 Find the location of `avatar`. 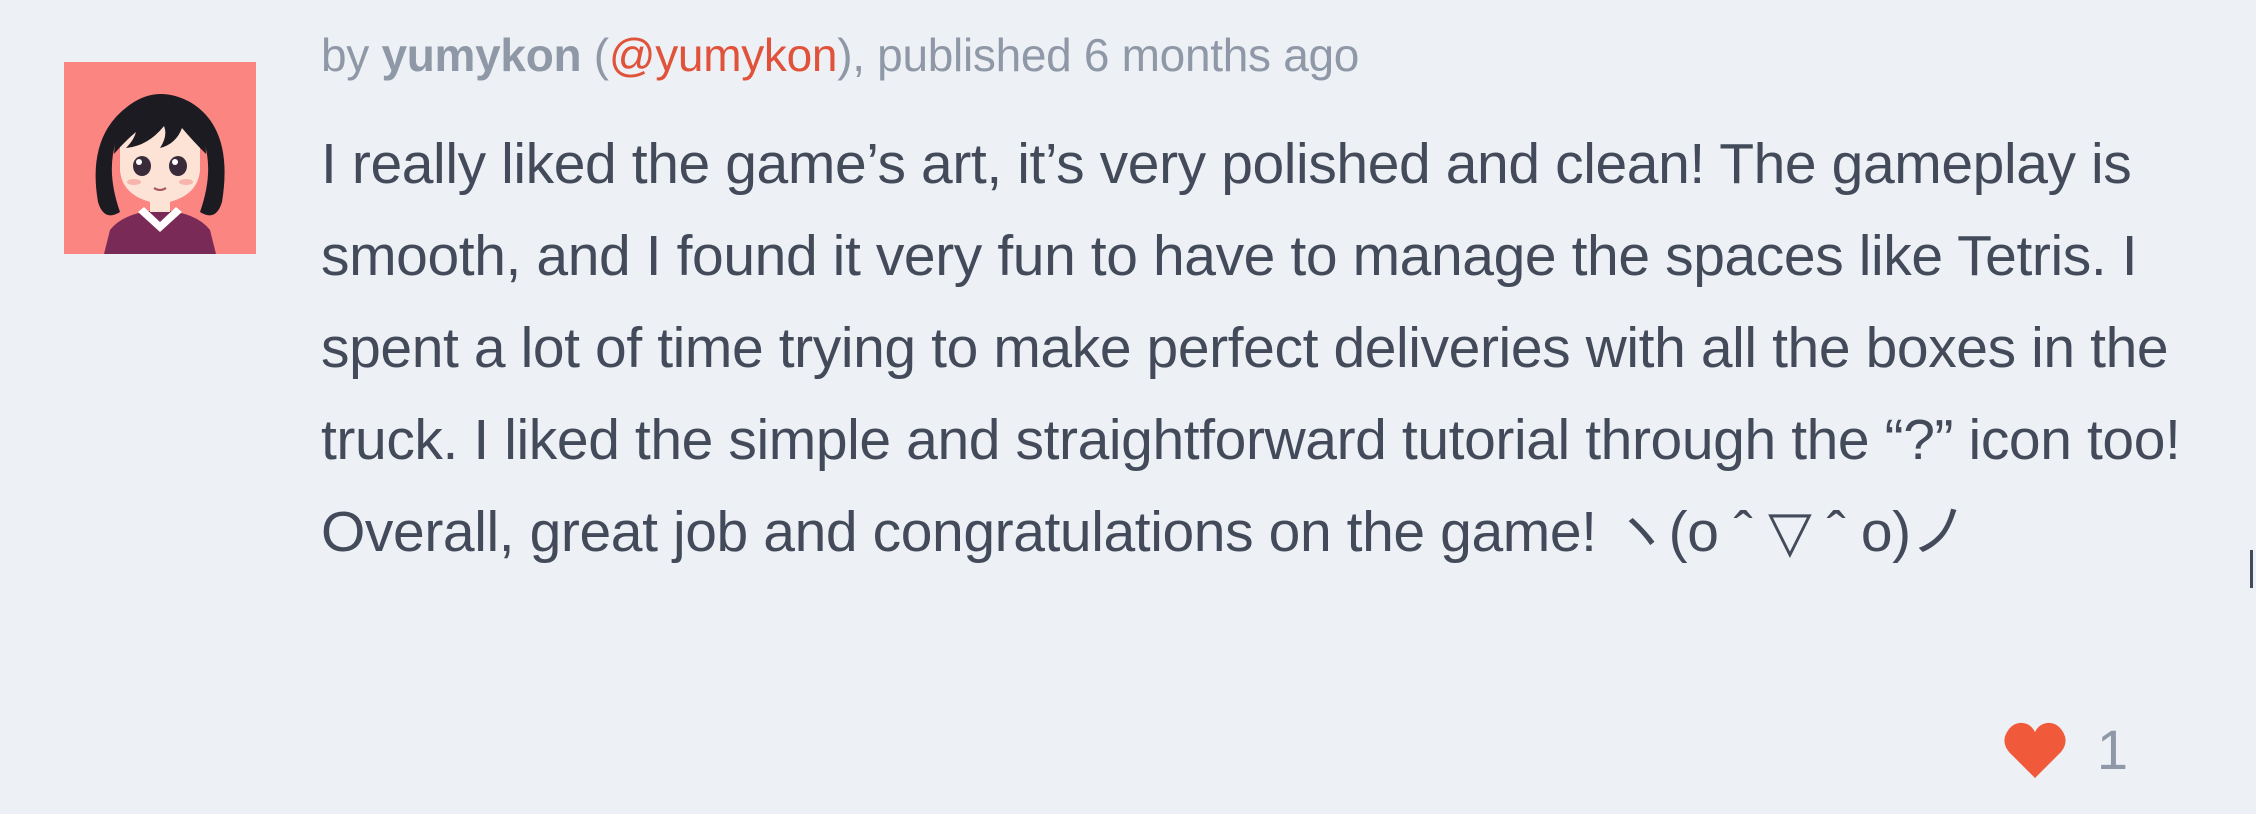

avatar is located at coordinates (160, 158).